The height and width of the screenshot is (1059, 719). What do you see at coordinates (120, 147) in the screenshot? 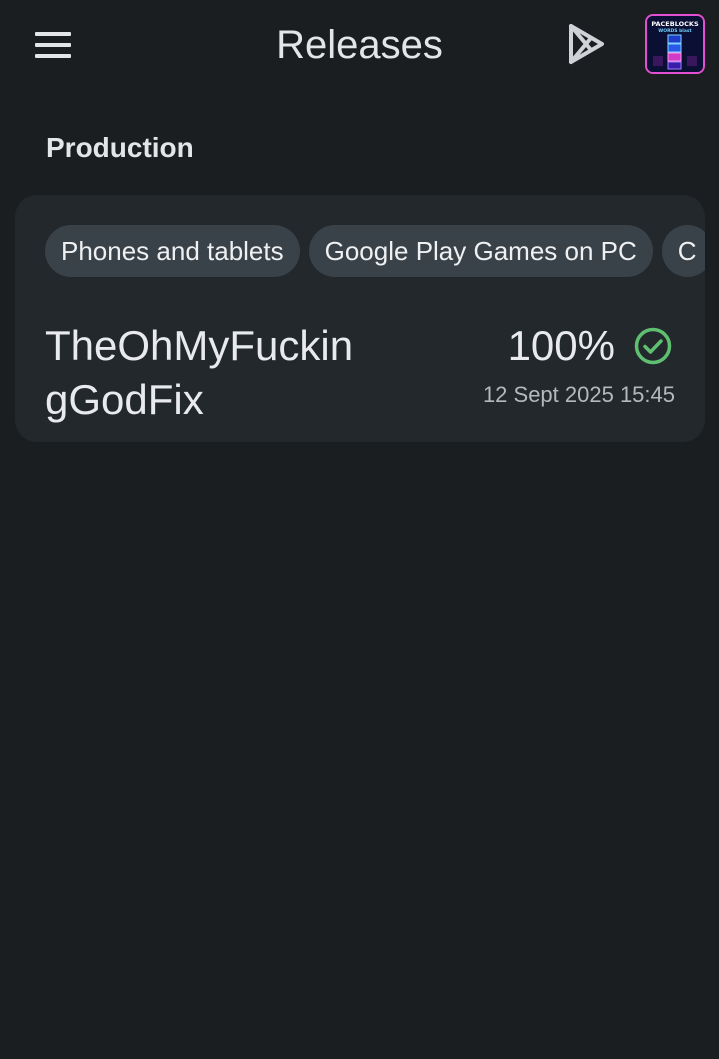
I see `section-title-production: Production` at bounding box center [120, 147].